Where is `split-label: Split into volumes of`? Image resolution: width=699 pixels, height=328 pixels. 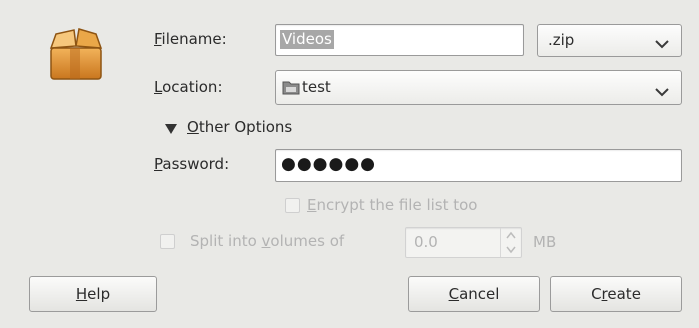 split-label: Split into volumes of is located at coordinates (267, 241).